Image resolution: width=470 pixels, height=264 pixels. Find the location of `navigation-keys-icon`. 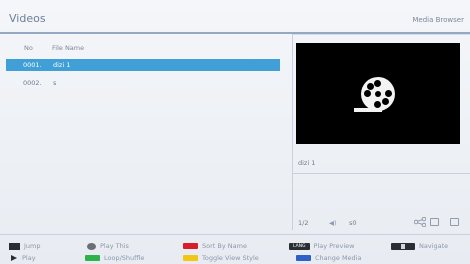

navigation-keys-icon is located at coordinates (403, 246).